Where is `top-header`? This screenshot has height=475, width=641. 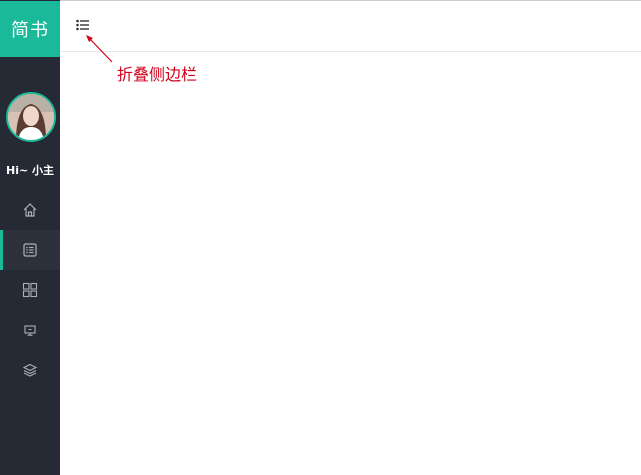
top-header is located at coordinates (350, 26).